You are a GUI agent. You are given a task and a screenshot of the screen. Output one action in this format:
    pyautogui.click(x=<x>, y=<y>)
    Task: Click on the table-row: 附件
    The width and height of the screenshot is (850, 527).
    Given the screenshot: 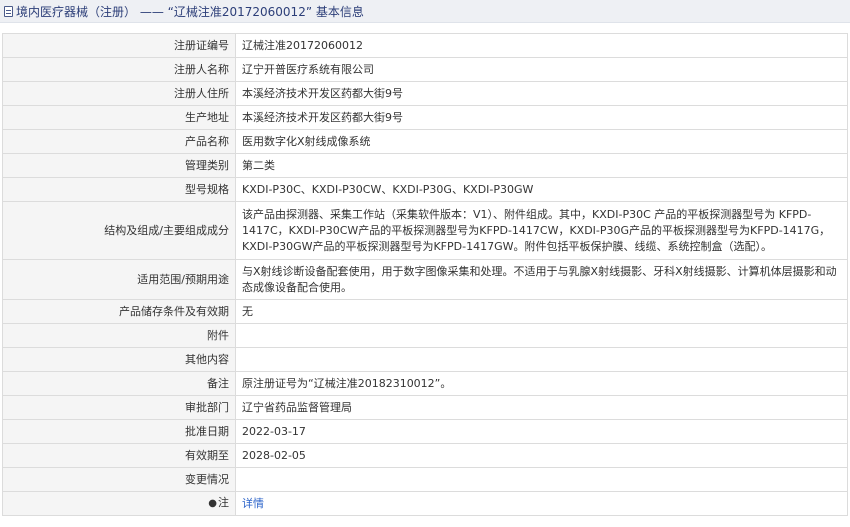 What is the action you would take?
    pyautogui.click(x=425, y=335)
    